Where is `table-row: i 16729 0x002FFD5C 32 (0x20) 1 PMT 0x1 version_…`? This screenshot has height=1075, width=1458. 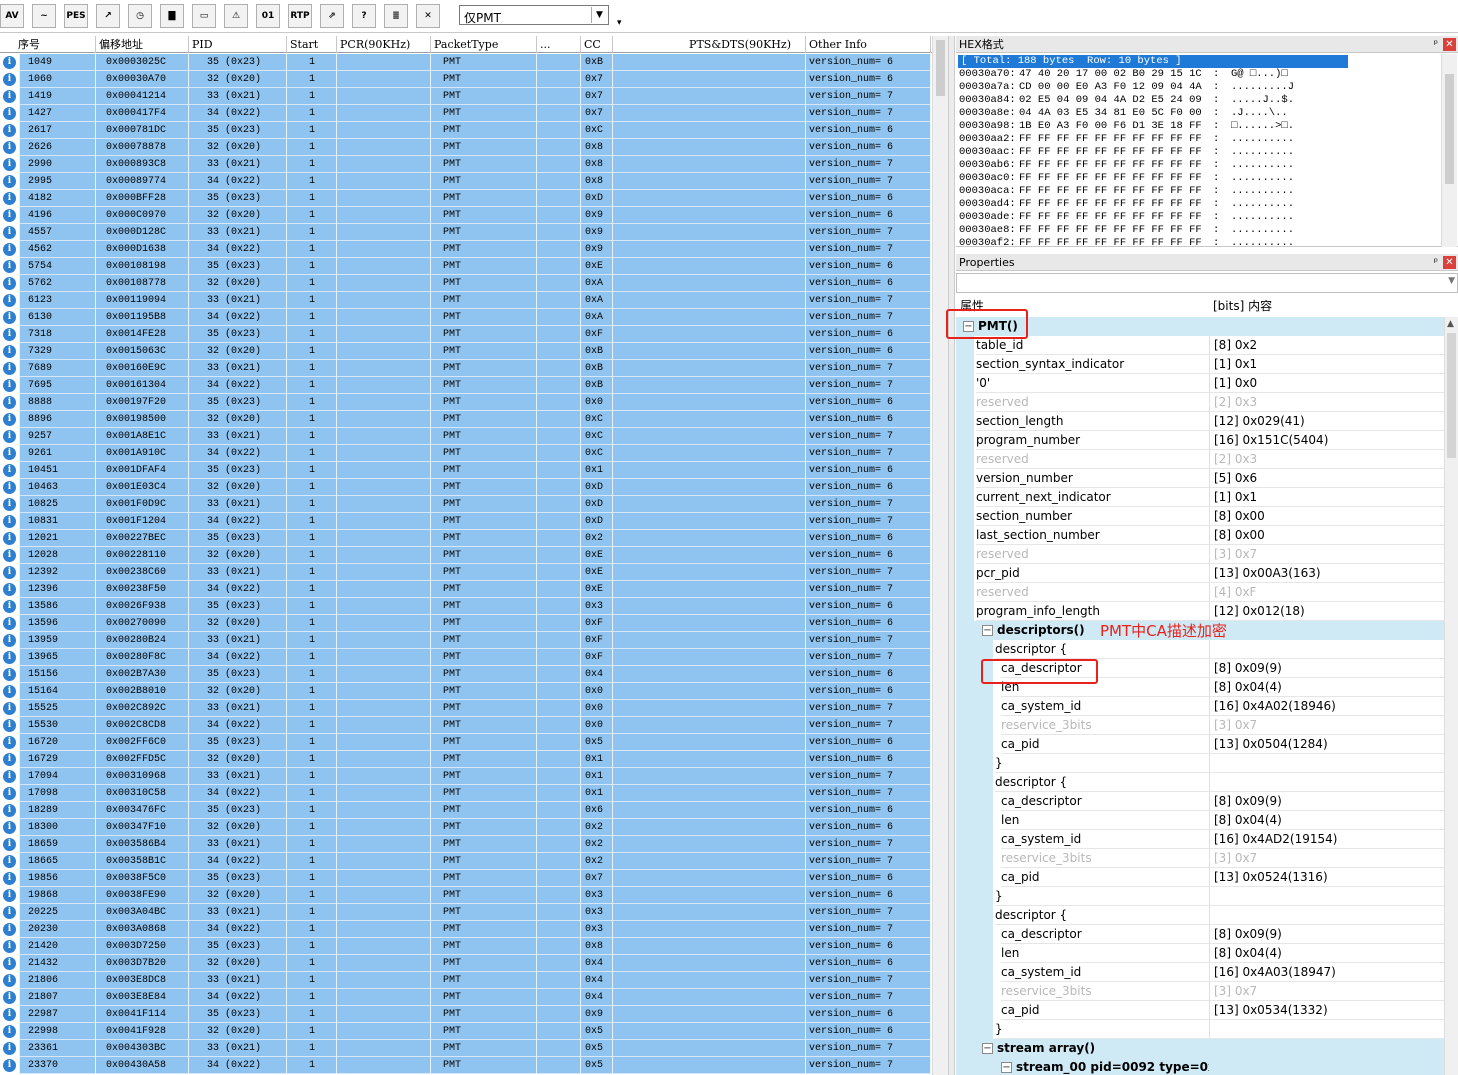 table-row: i 16729 0x002FFD5C 32 (0x20) 1 PMT 0x1 version_… is located at coordinates (465, 759).